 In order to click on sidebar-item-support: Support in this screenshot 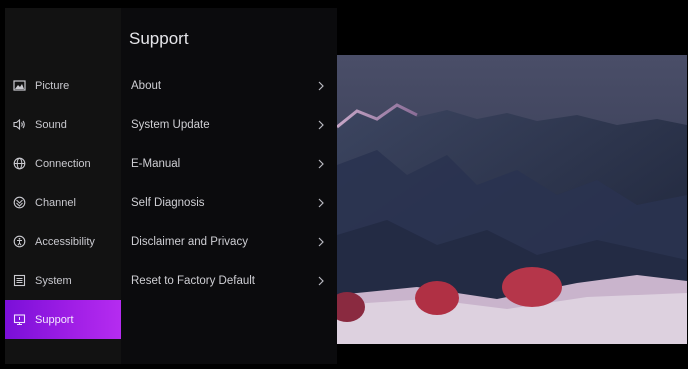, I will do `click(63, 319)`.